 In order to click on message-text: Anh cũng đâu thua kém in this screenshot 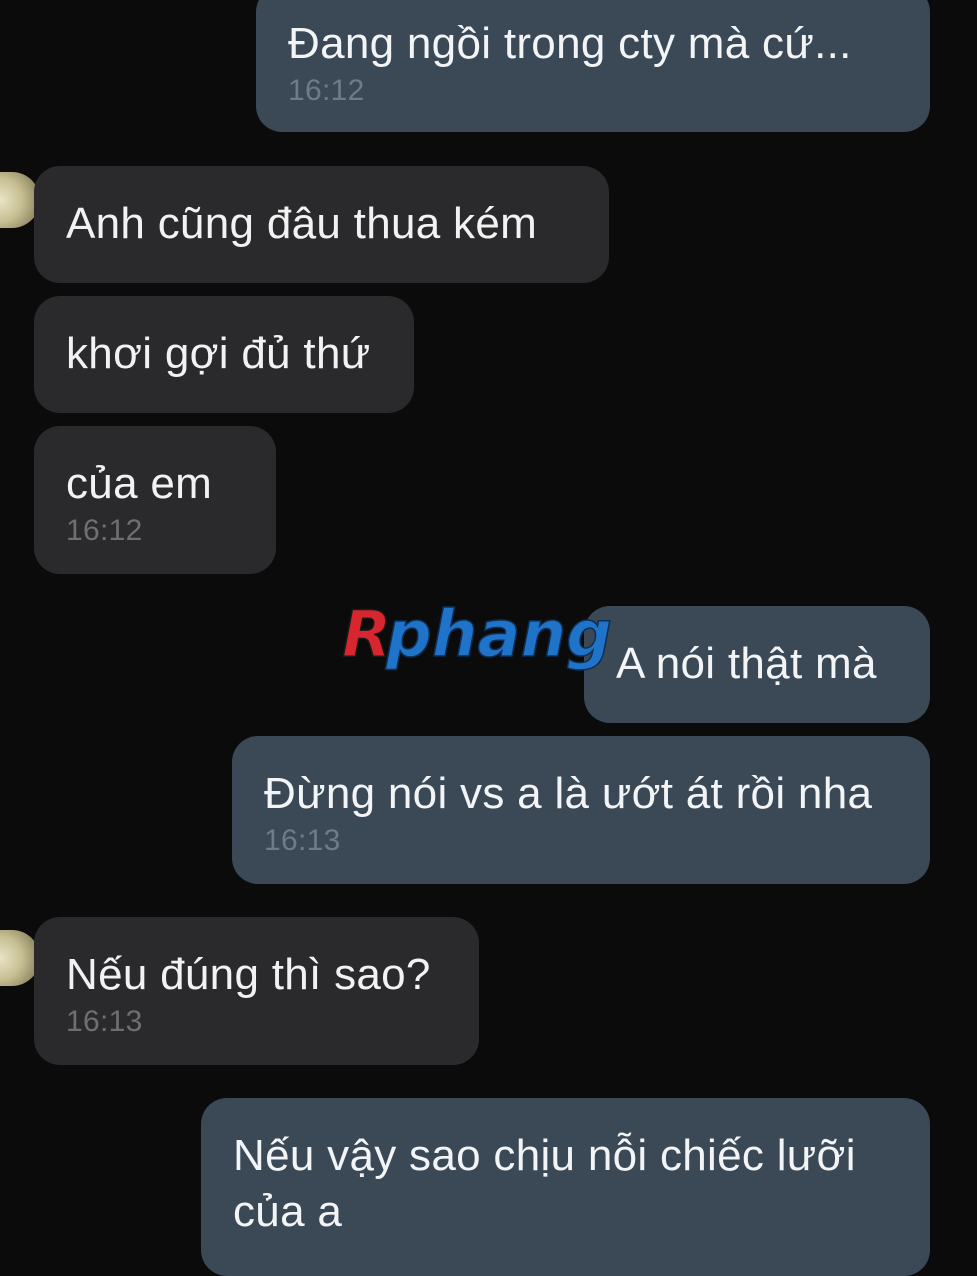, I will do `click(302, 223)`.